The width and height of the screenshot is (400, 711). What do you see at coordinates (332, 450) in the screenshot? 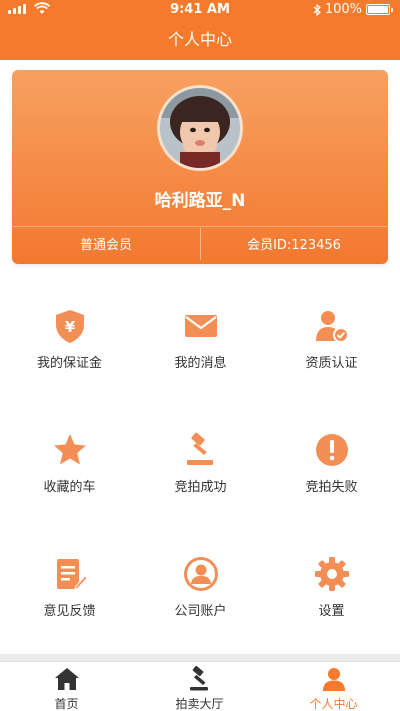
I see `exclamation-circle-icon` at bounding box center [332, 450].